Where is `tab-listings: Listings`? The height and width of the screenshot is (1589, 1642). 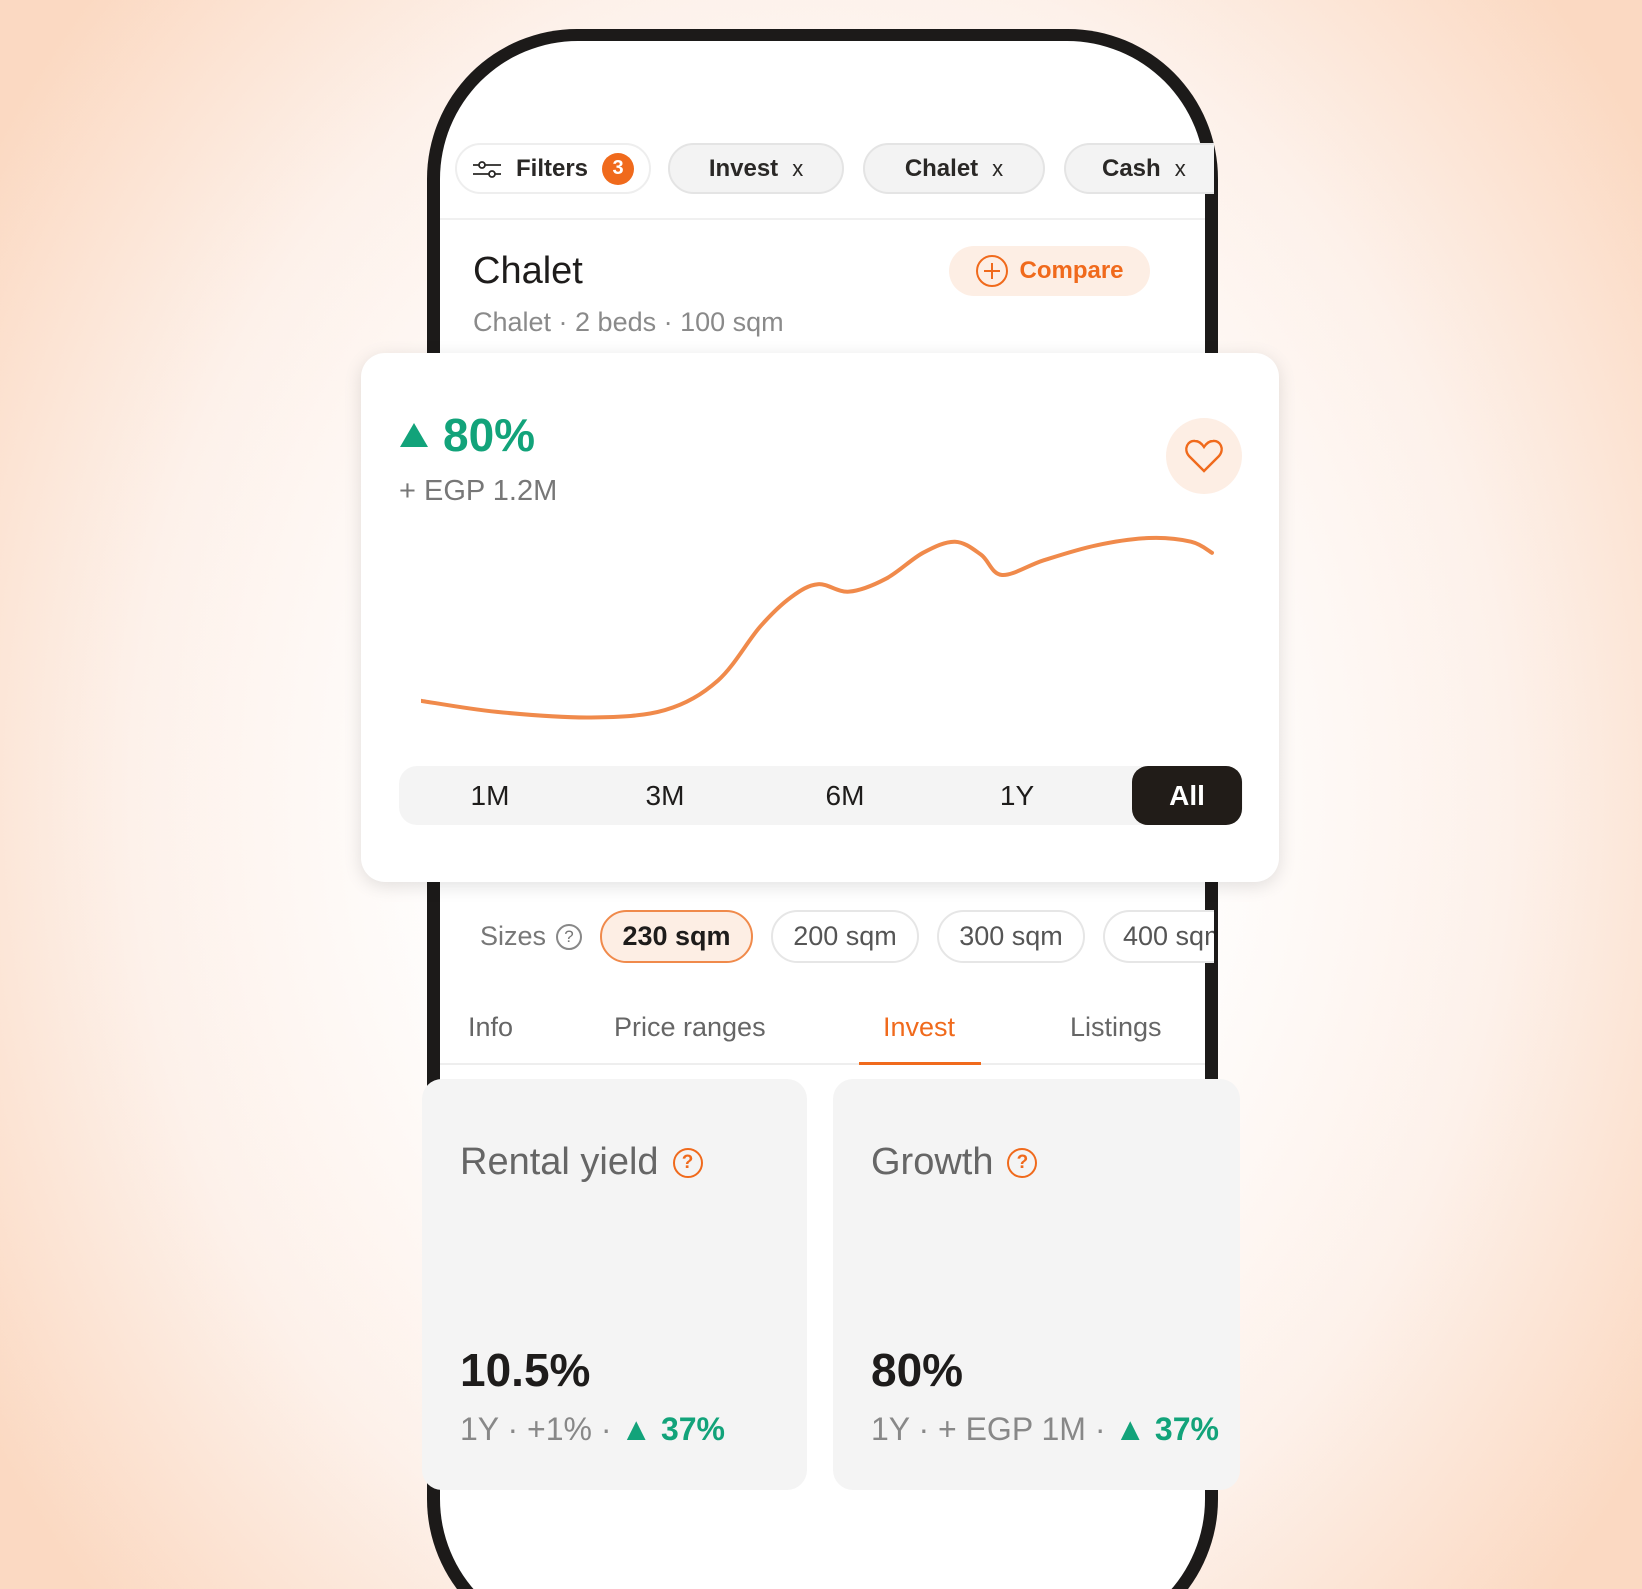
tab-listings: Listings is located at coordinates (1116, 1027).